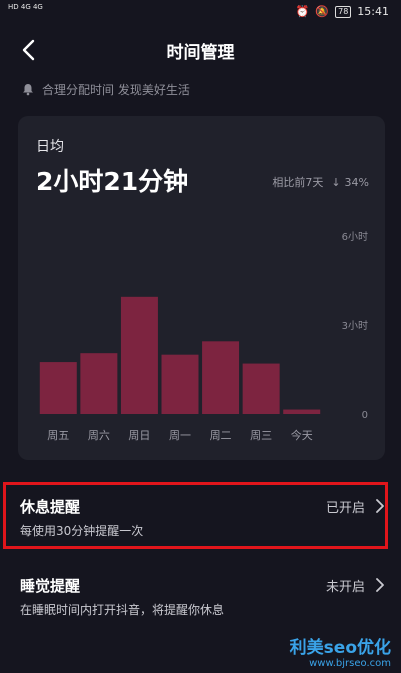 This screenshot has width=401, height=673. Describe the element at coordinates (221, 435) in the screenshot. I see `x-tick-label: 周二` at that location.